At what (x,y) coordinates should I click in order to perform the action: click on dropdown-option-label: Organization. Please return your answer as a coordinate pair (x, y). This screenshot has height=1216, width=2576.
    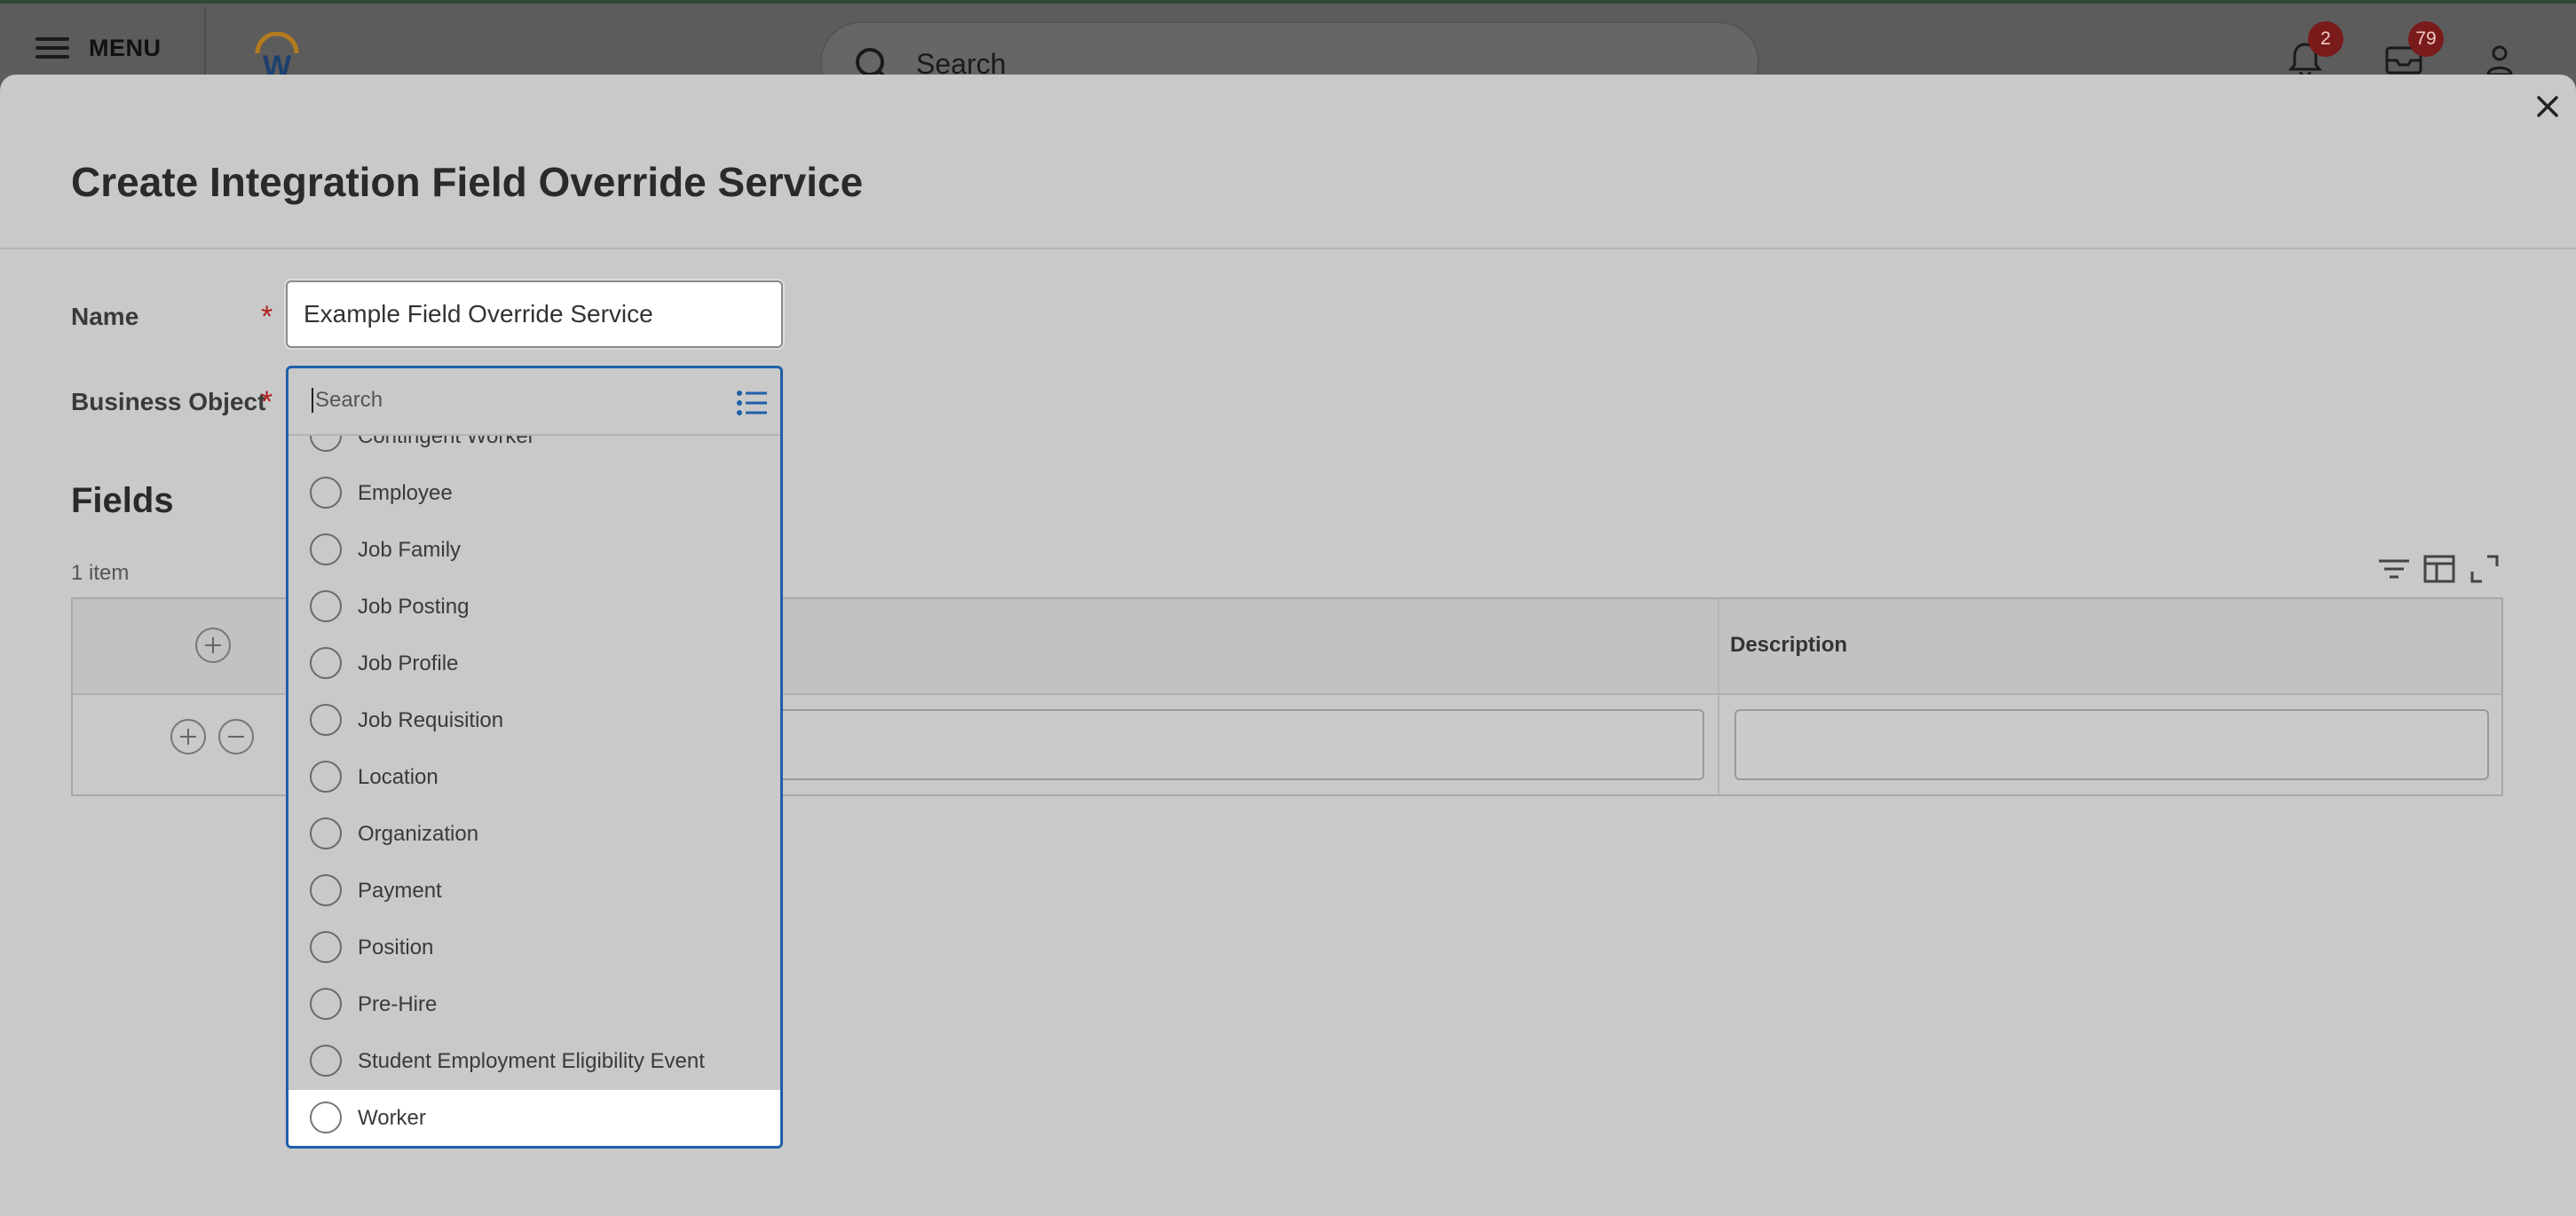
    Looking at the image, I should click on (418, 834).